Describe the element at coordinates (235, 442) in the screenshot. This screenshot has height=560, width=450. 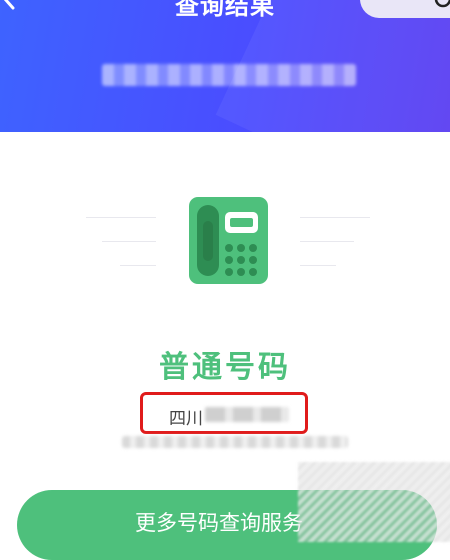
I see `redacted-details` at that location.